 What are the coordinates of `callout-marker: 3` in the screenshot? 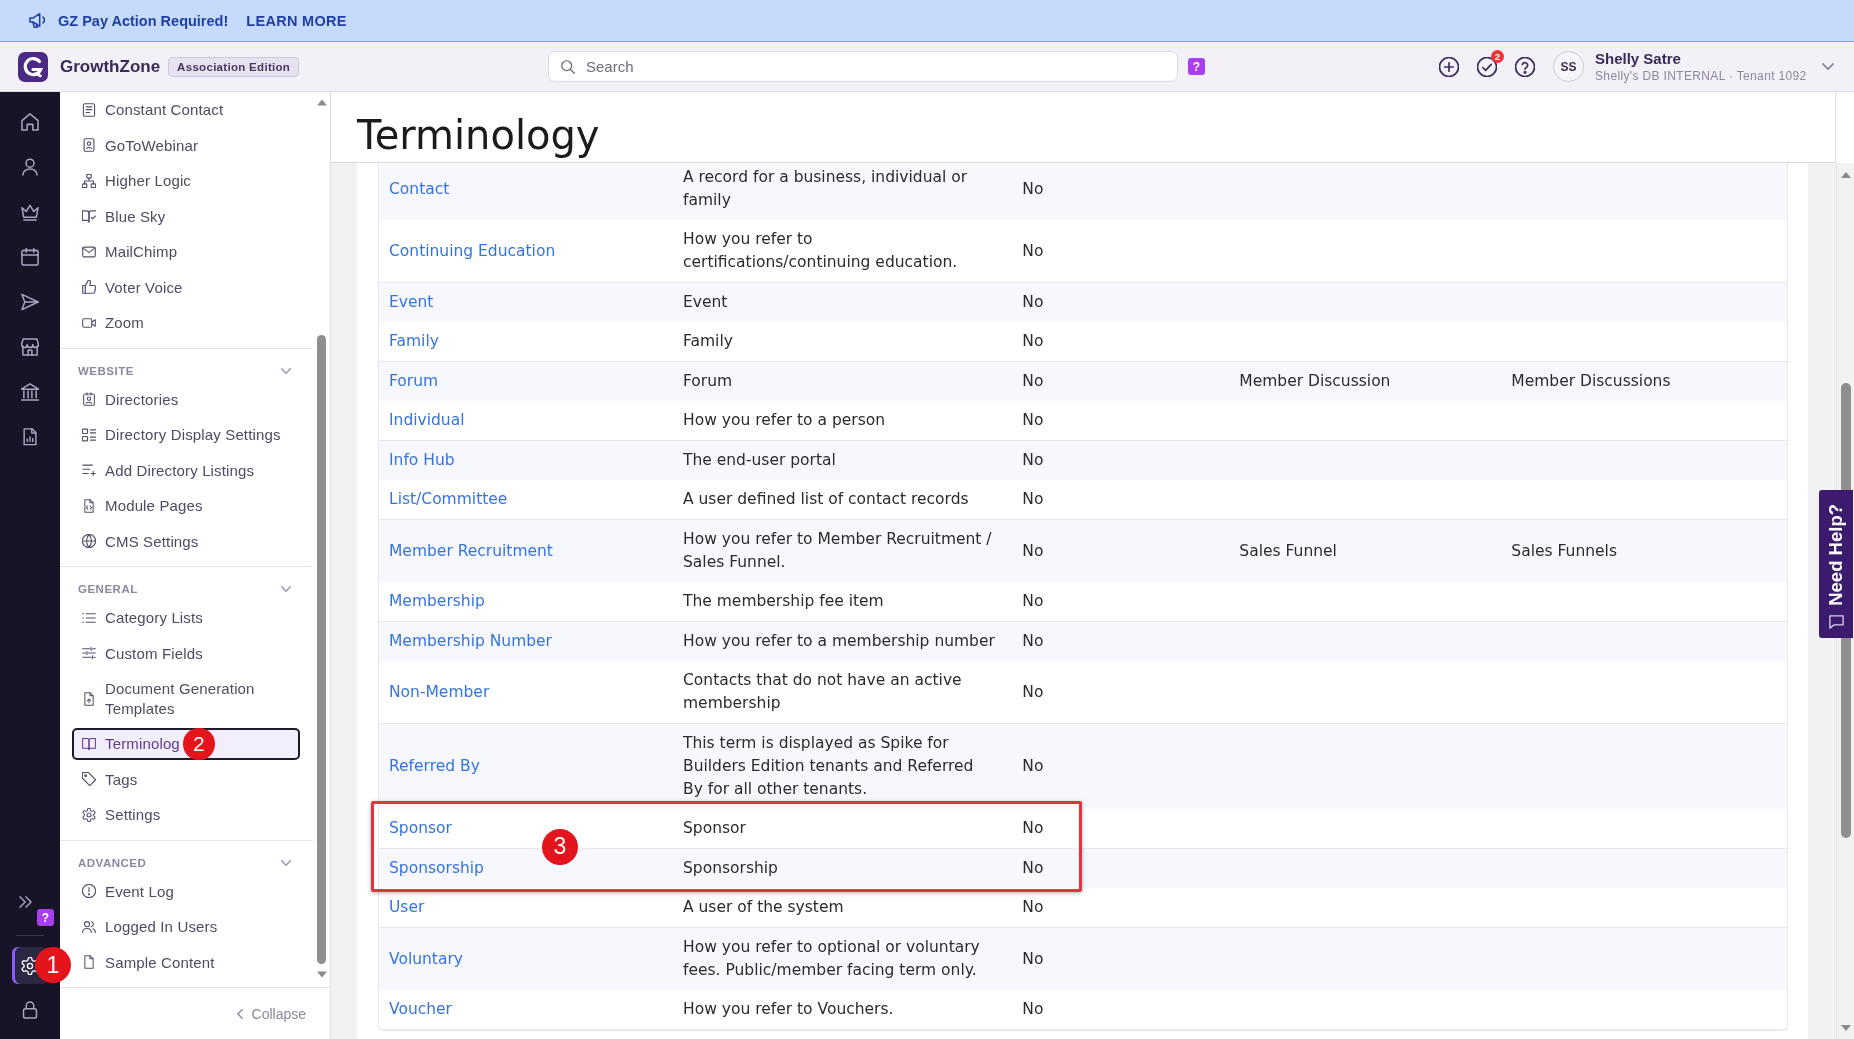 It's located at (560, 846).